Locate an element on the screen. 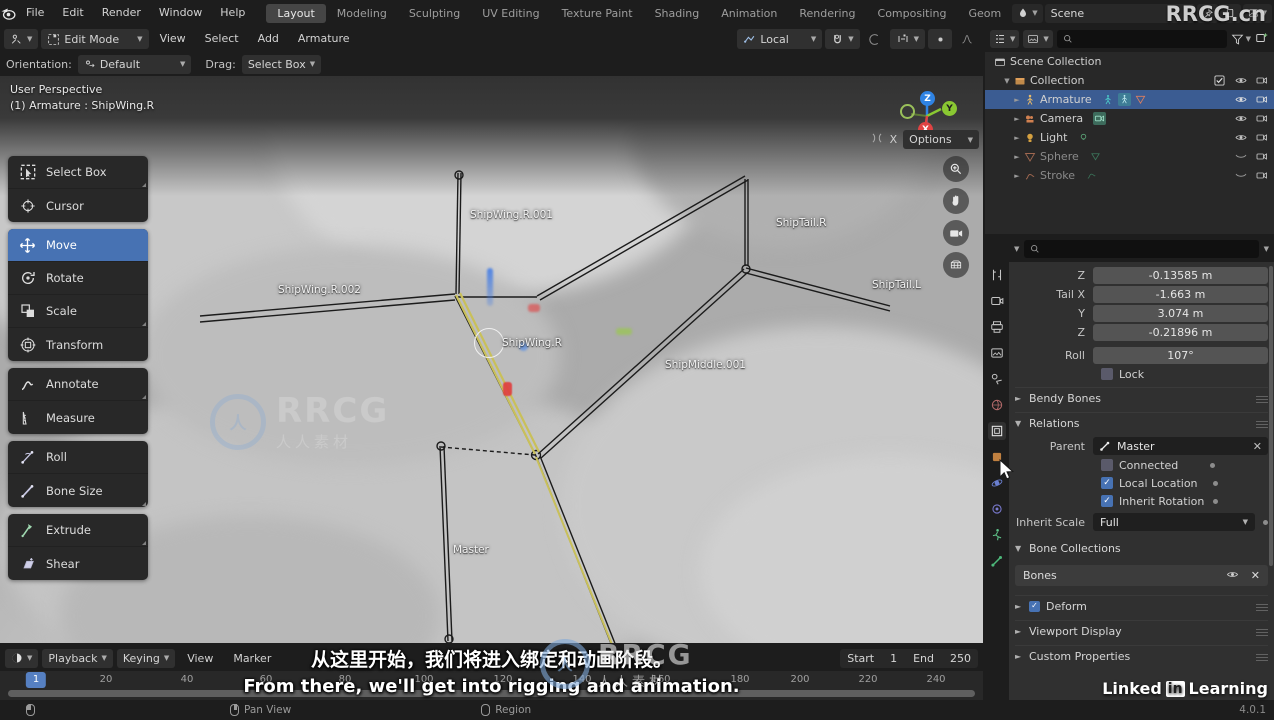 Image resolution: width=1274 pixels, height=720 pixels. drag-dropdown: Select Box ▼ is located at coordinates (281, 64).